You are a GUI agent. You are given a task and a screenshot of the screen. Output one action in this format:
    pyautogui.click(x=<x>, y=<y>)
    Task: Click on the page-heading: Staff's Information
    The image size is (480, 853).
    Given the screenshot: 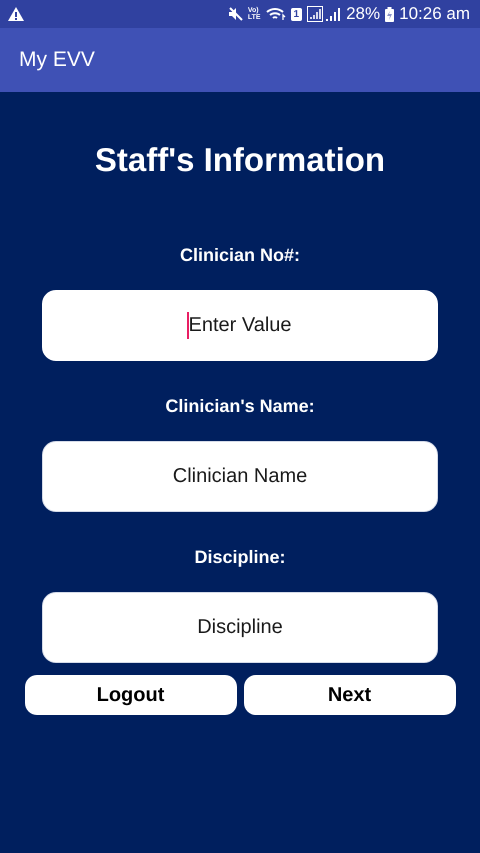 What is the action you would take?
    pyautogui.click(x=240, y=160)
    